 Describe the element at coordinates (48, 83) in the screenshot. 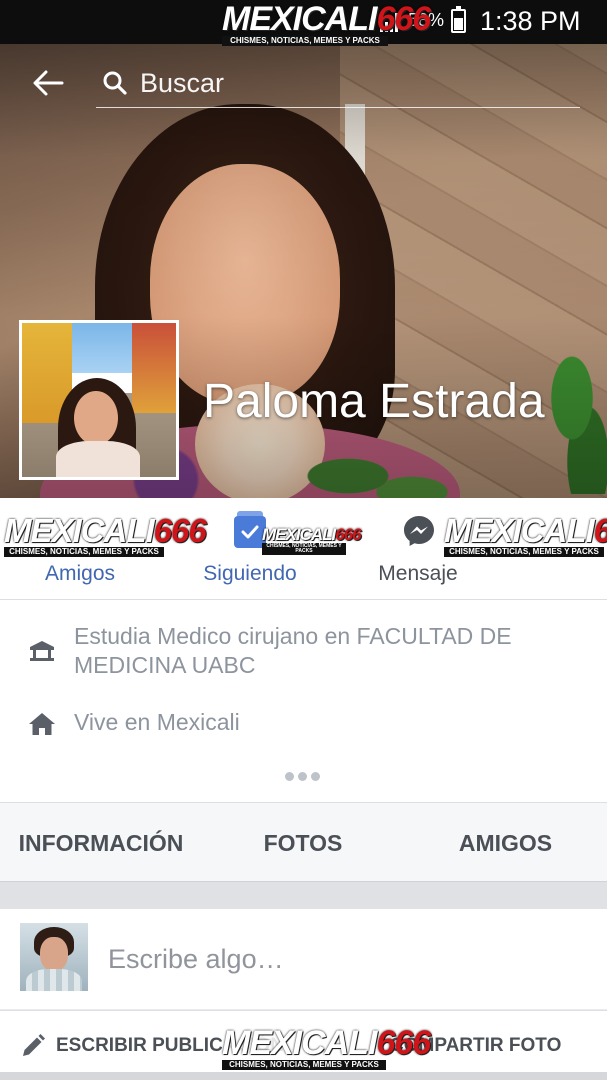

I see `back-arrow-icon` at that location.